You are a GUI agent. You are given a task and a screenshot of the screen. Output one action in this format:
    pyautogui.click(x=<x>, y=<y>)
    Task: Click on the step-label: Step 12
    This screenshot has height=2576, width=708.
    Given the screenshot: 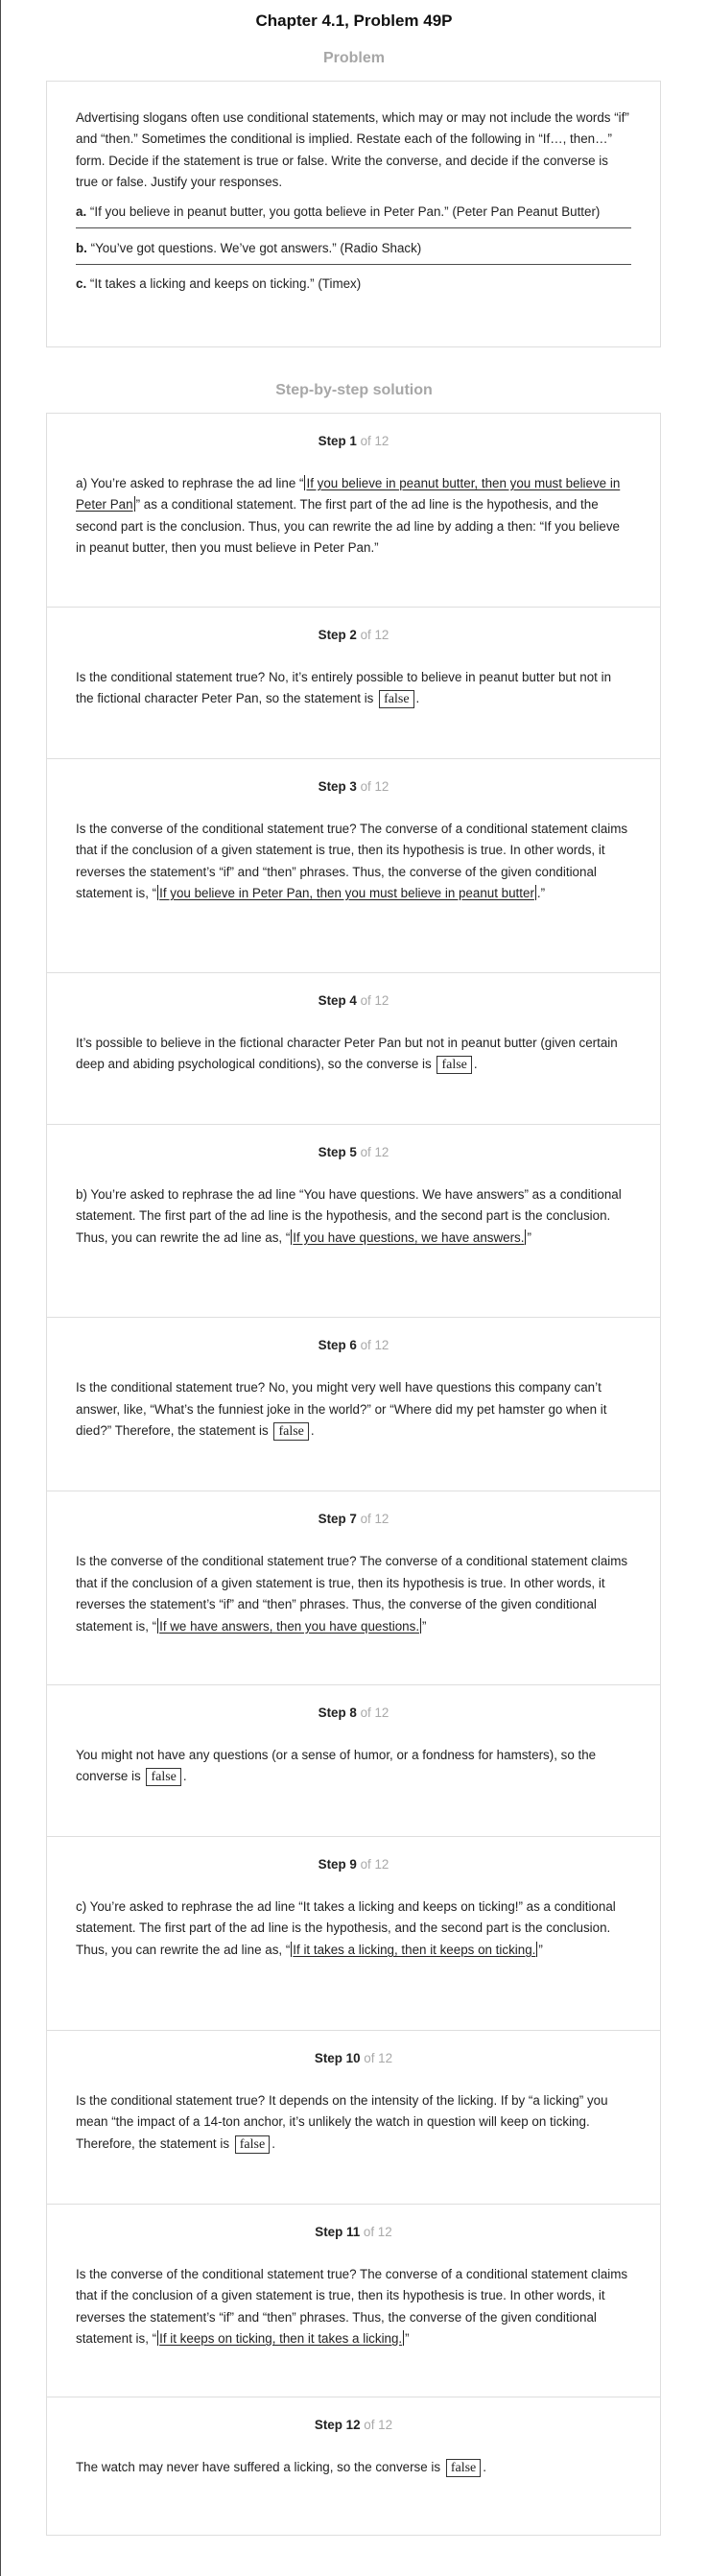 What is the action you would take?
    pyautogui.click(x=337, y=2425)
    